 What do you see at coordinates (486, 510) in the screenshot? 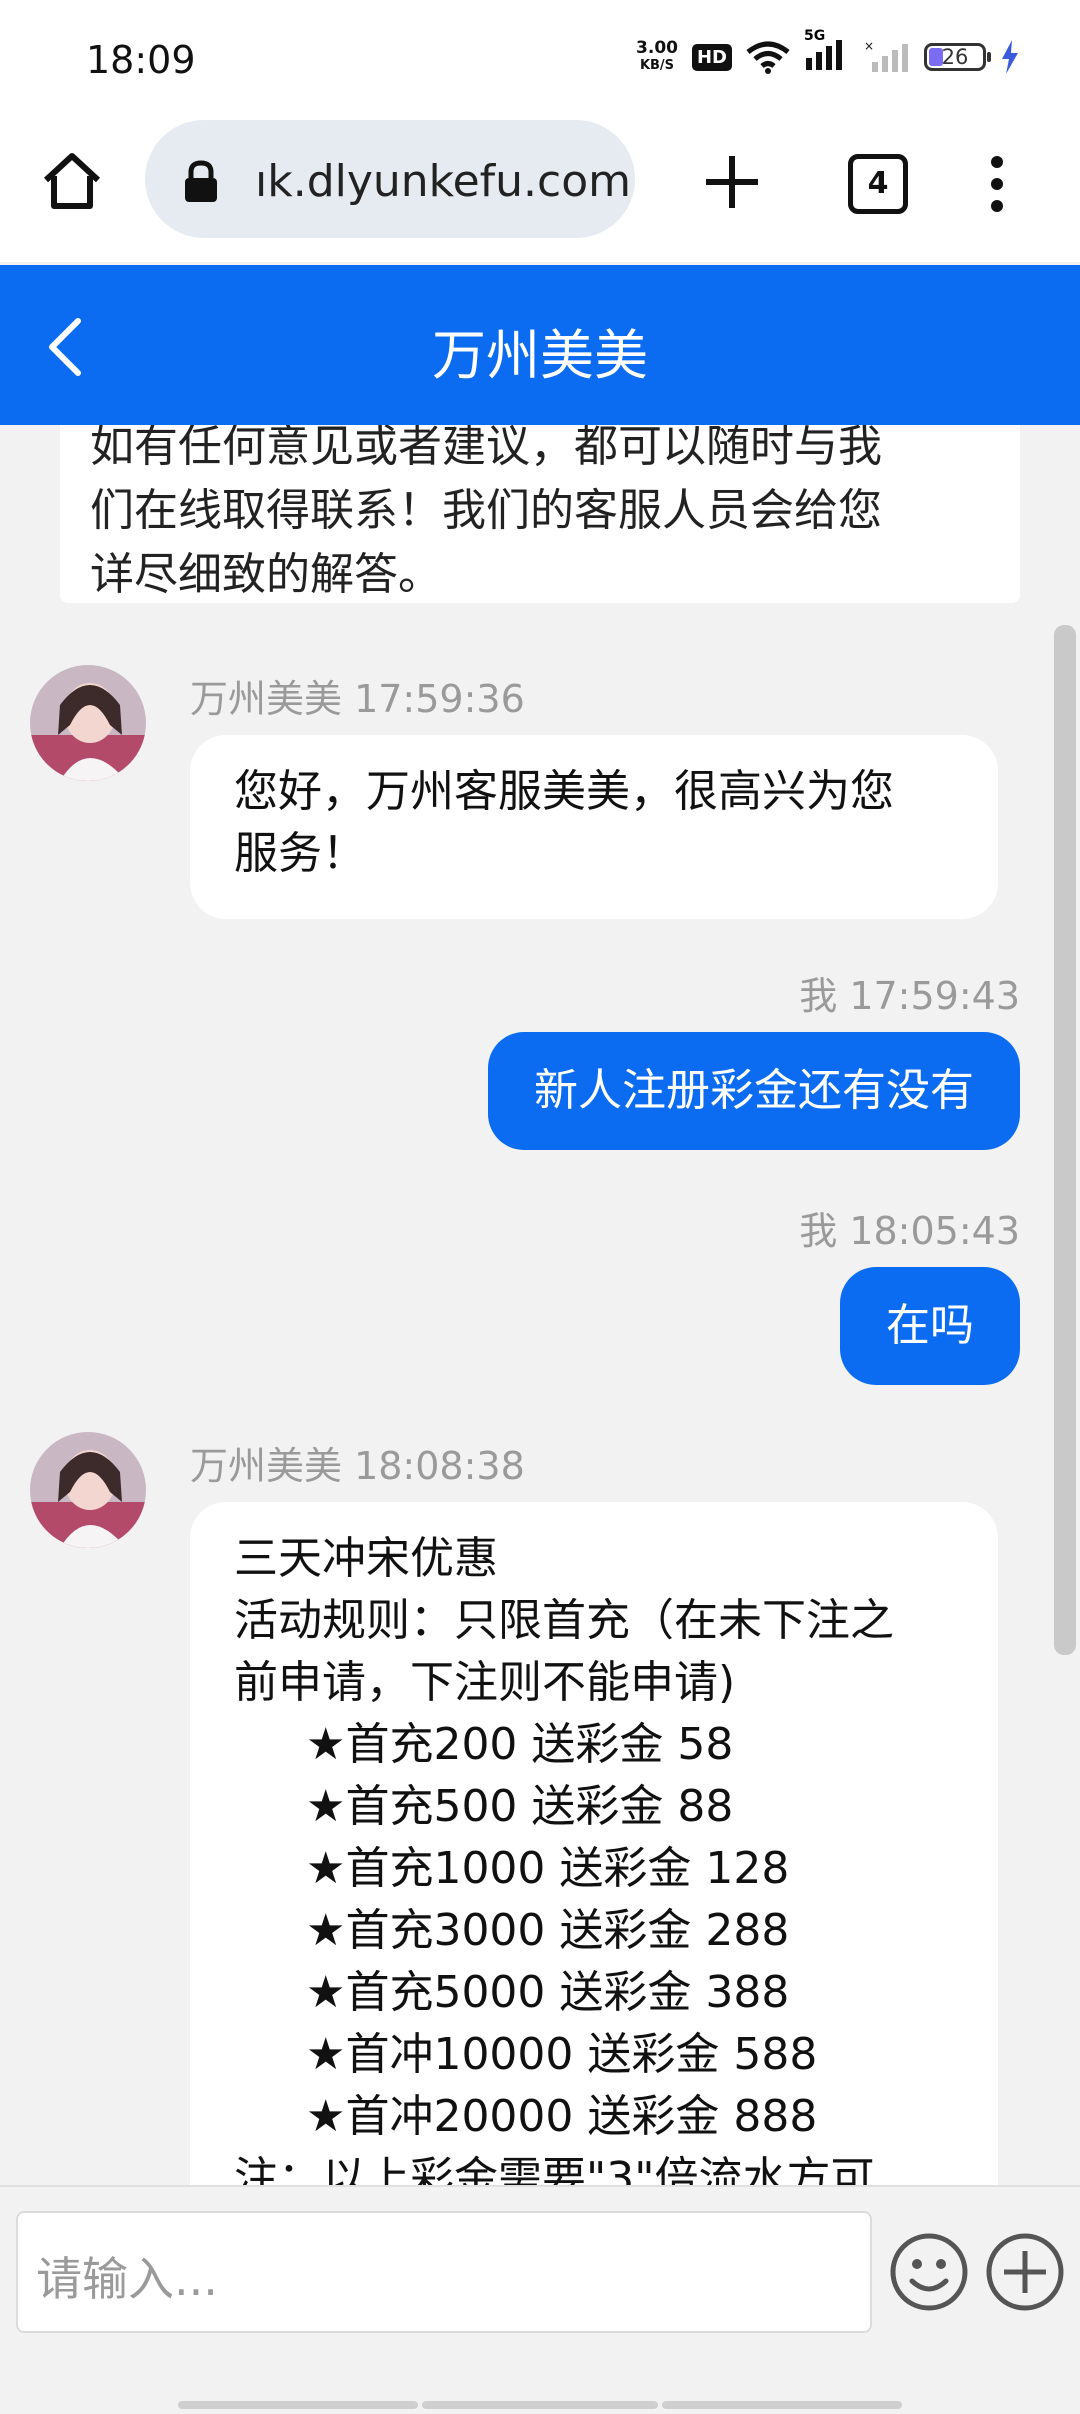
I see `intro-line: 们在线取得联系！我们的客服人员会给您` at bounding box center [486, 510].